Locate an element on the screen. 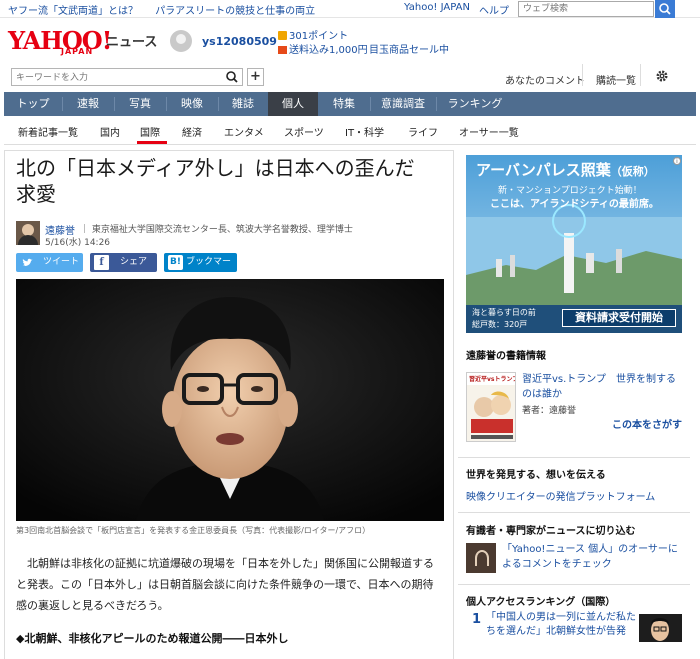 This screenshot has height=659, width=700. article-subheading: ◆北朝鮮、非核化アピールのため報道公開――日本外し is located at coordinates (152, 638).